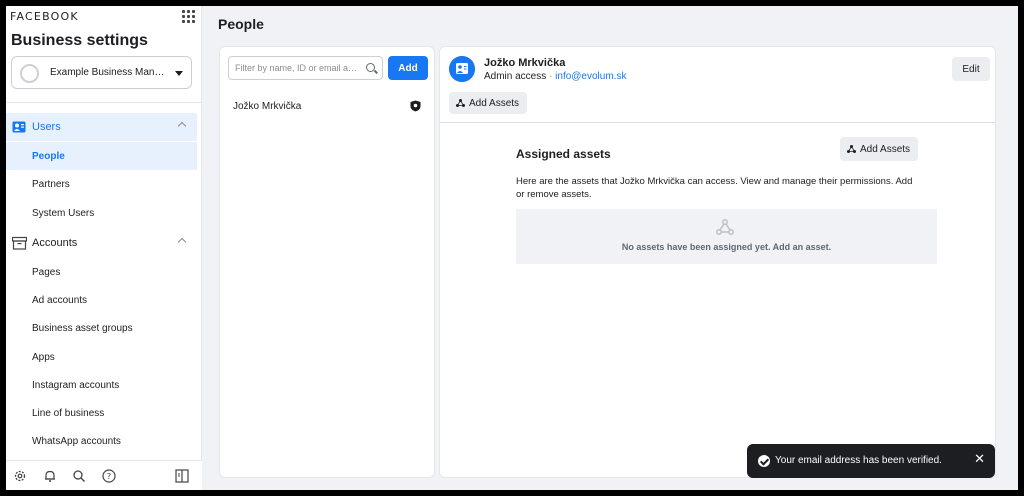 The image size is (1024, 496). What do you see at coordinates (60, 300) in the screenshot?
I see `sidebar-item-label: Ad accounts` at bounding box center [60, 300].